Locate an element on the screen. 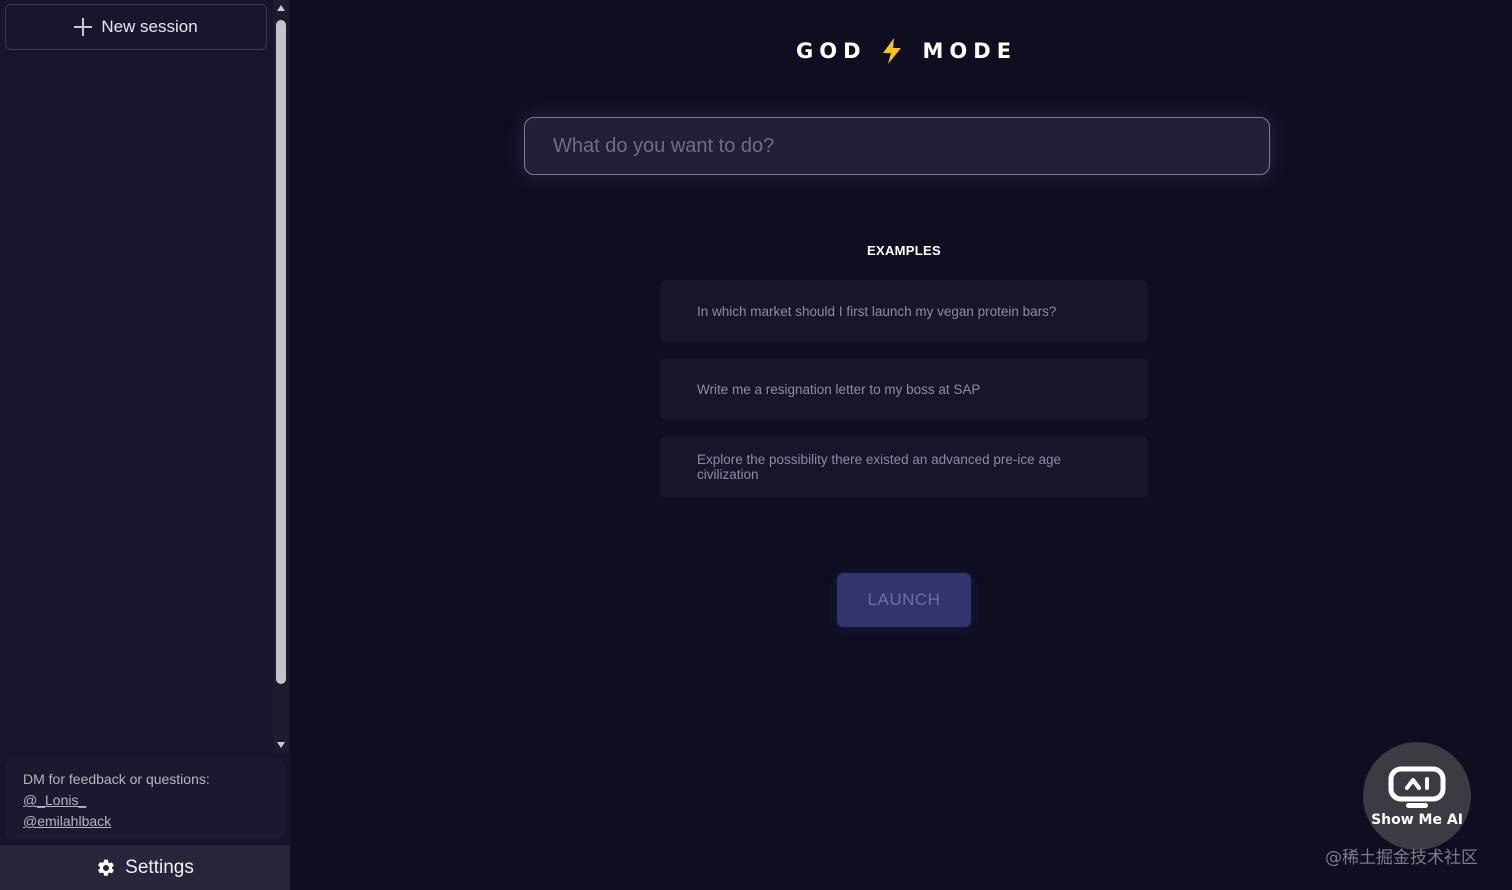 This screenshot has height=890, width=1512. lightning-bolt-icon is located at coordinates (891, 51).